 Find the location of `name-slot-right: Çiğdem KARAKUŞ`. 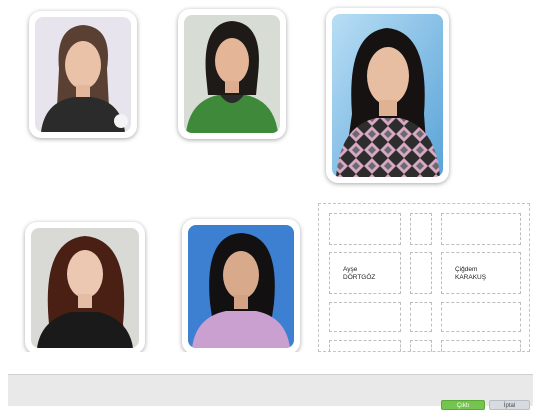

name-slot-right: Çiğdem KARAKUŞ is located at coordinates (481, 273).